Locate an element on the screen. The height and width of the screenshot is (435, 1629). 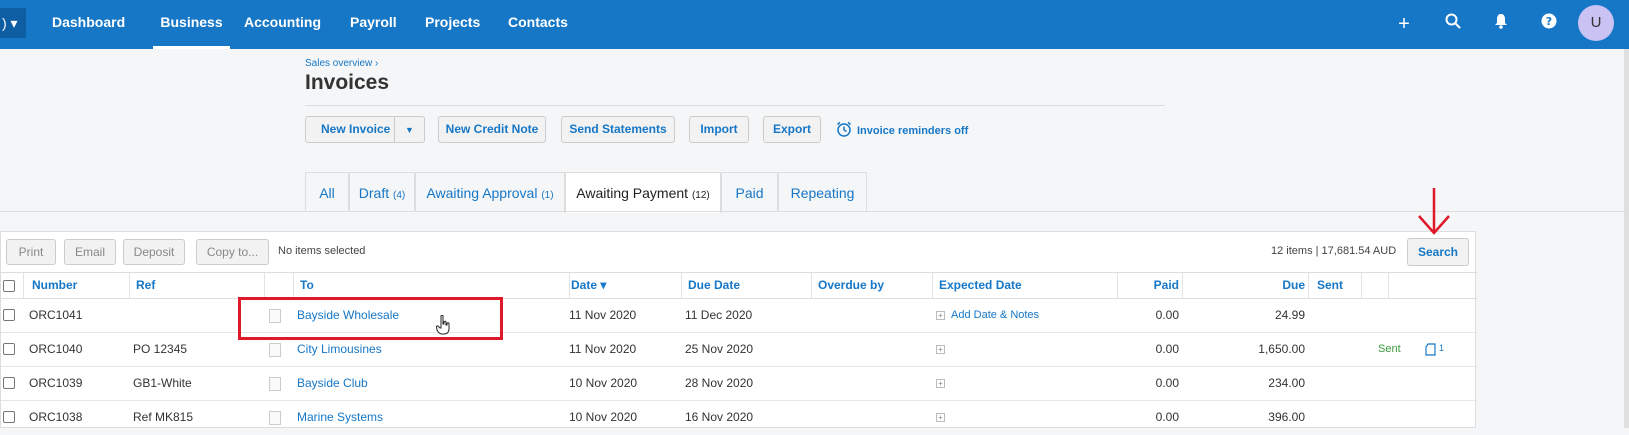
due-amount: 234.00 is located at coordinates (1286, 383).